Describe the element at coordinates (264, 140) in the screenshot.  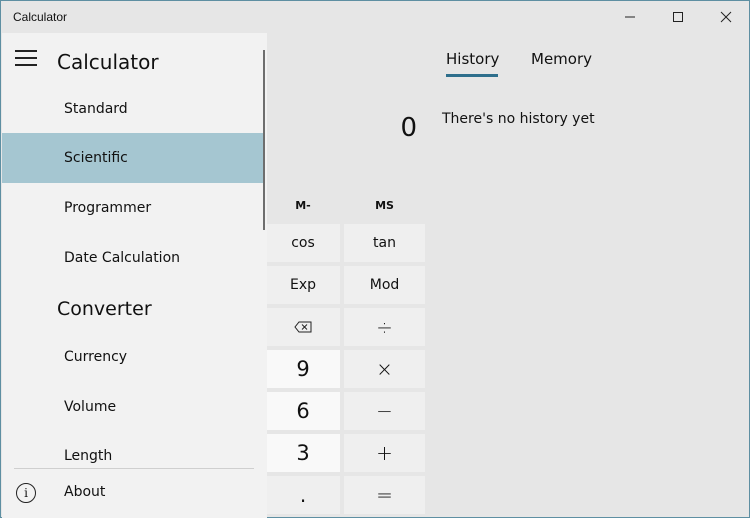
I see `nav-scrollbar` at that location.